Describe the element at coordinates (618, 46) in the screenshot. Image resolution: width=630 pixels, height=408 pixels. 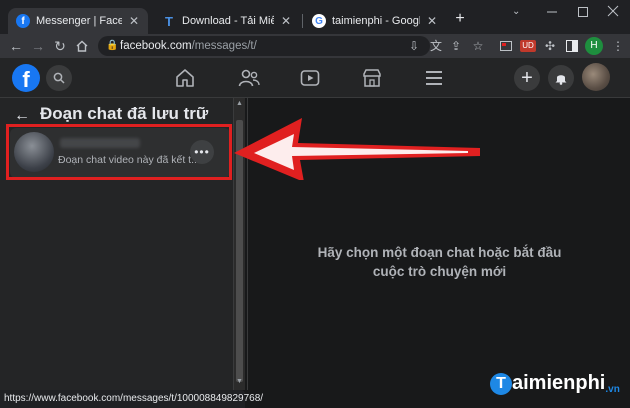
I see `more-menu-icon: ⋮` at that location.